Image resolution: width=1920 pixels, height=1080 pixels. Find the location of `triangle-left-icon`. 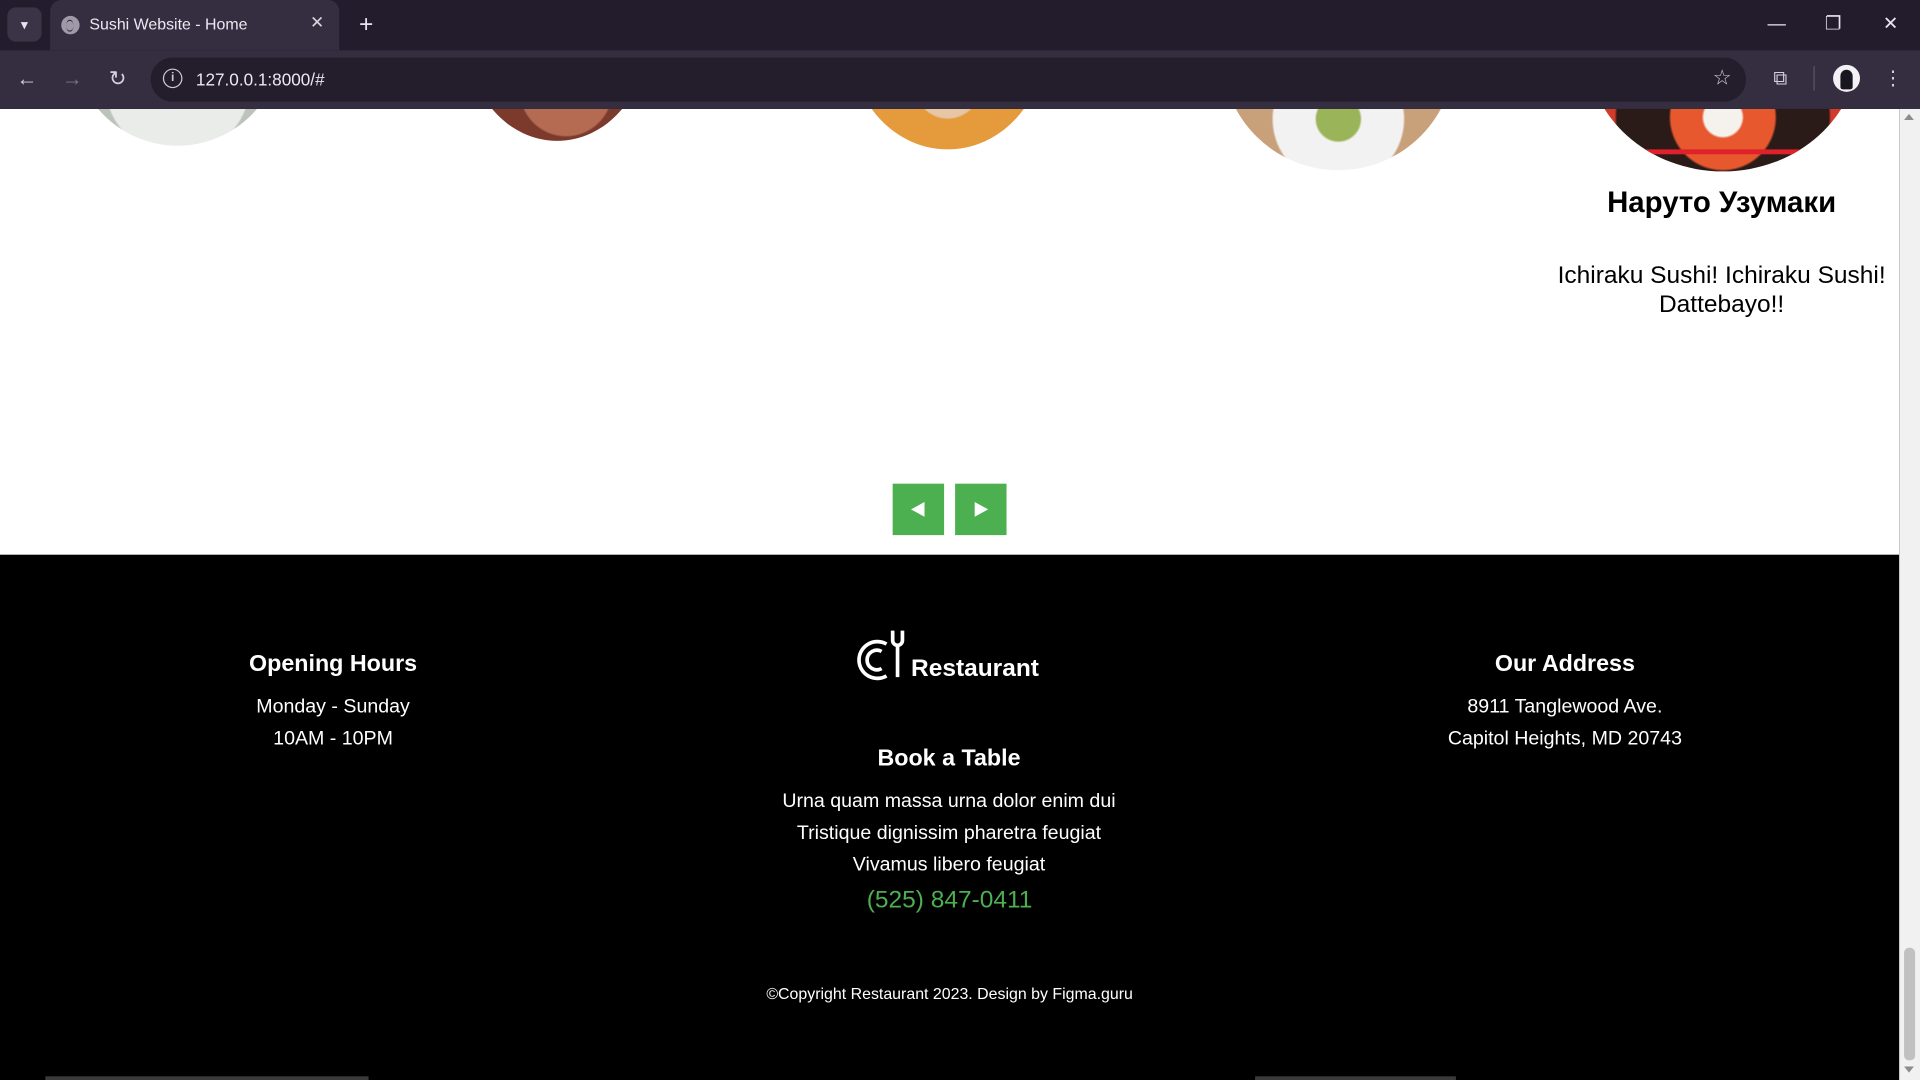

triangle-left-icon is located at coordinates (918, 509).